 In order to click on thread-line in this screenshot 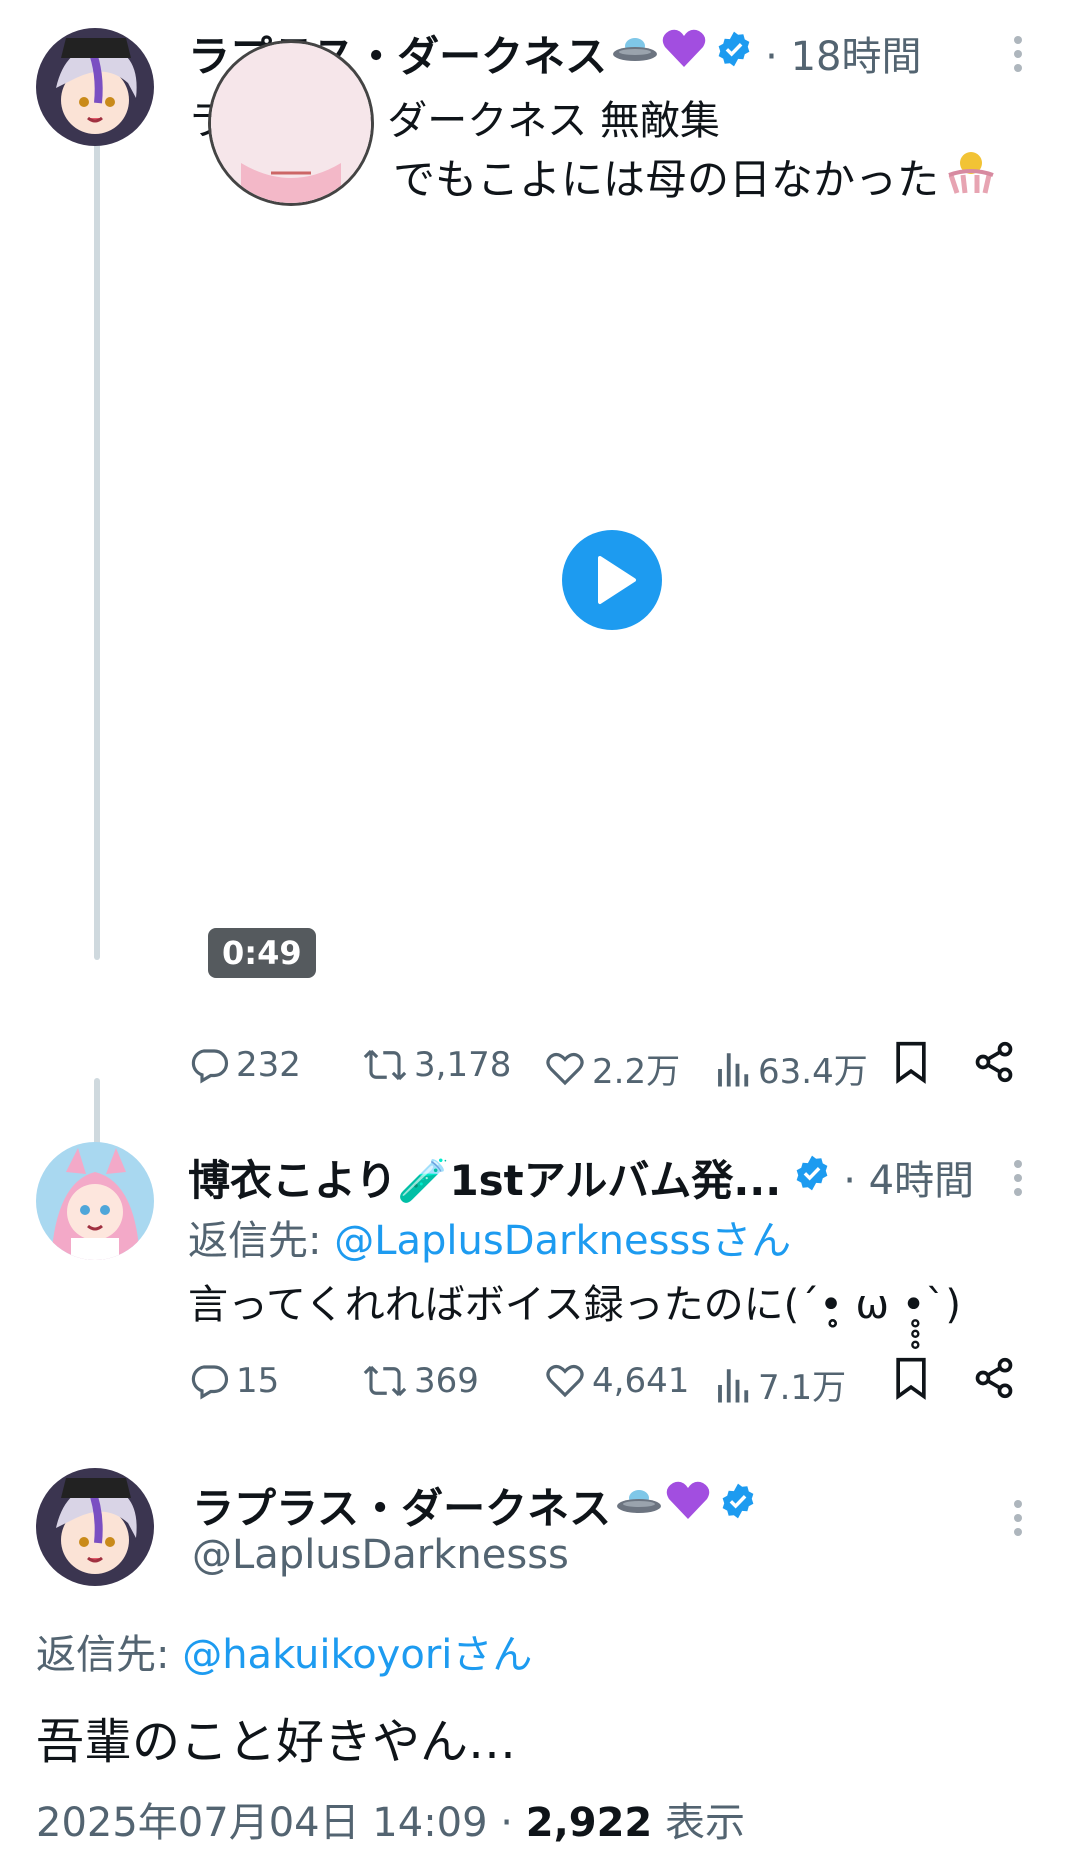, I will do `click(97, 545)`.